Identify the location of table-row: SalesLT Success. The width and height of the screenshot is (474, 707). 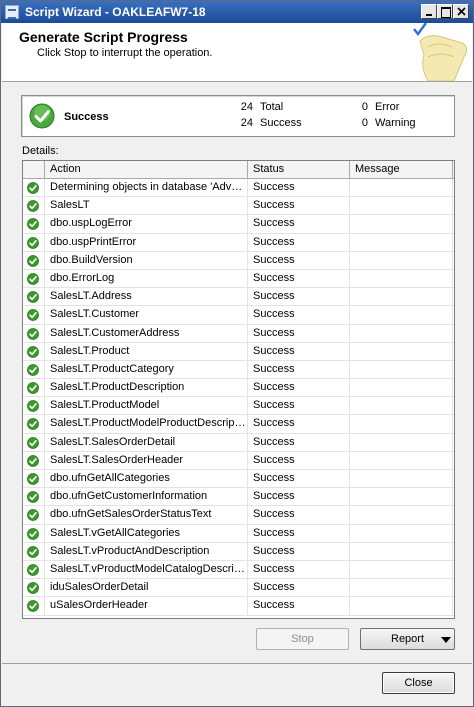
(238, 206).